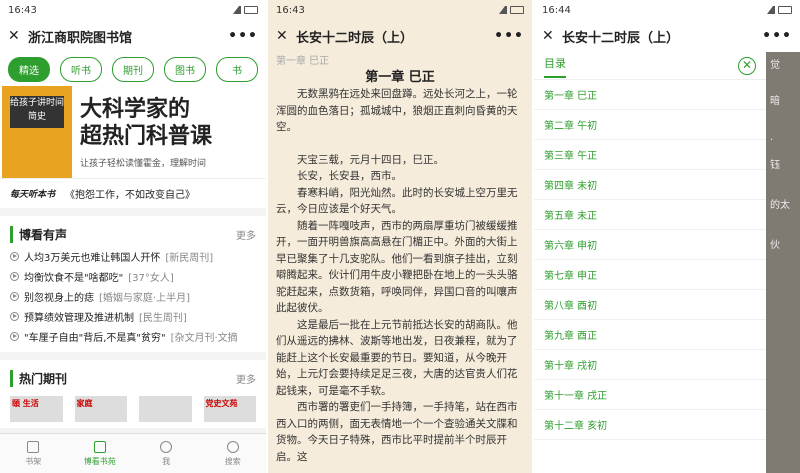  Describe the element at coordinates (775, 245) in the screenshot. I see `overlay-text: 伙` at that location.